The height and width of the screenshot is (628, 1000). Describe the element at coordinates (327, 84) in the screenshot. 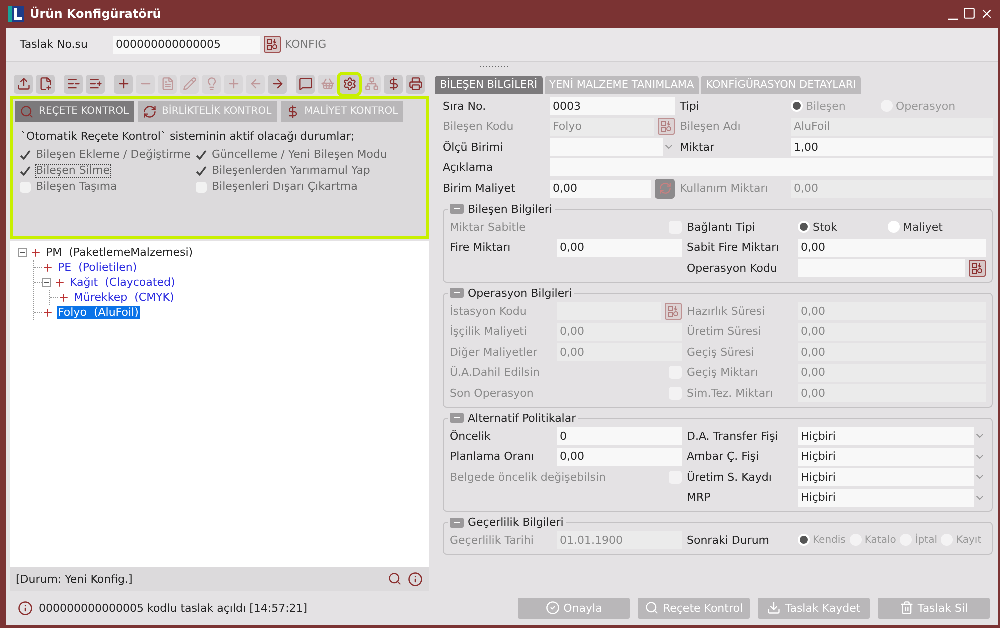

I see `basket-icon` at that location.